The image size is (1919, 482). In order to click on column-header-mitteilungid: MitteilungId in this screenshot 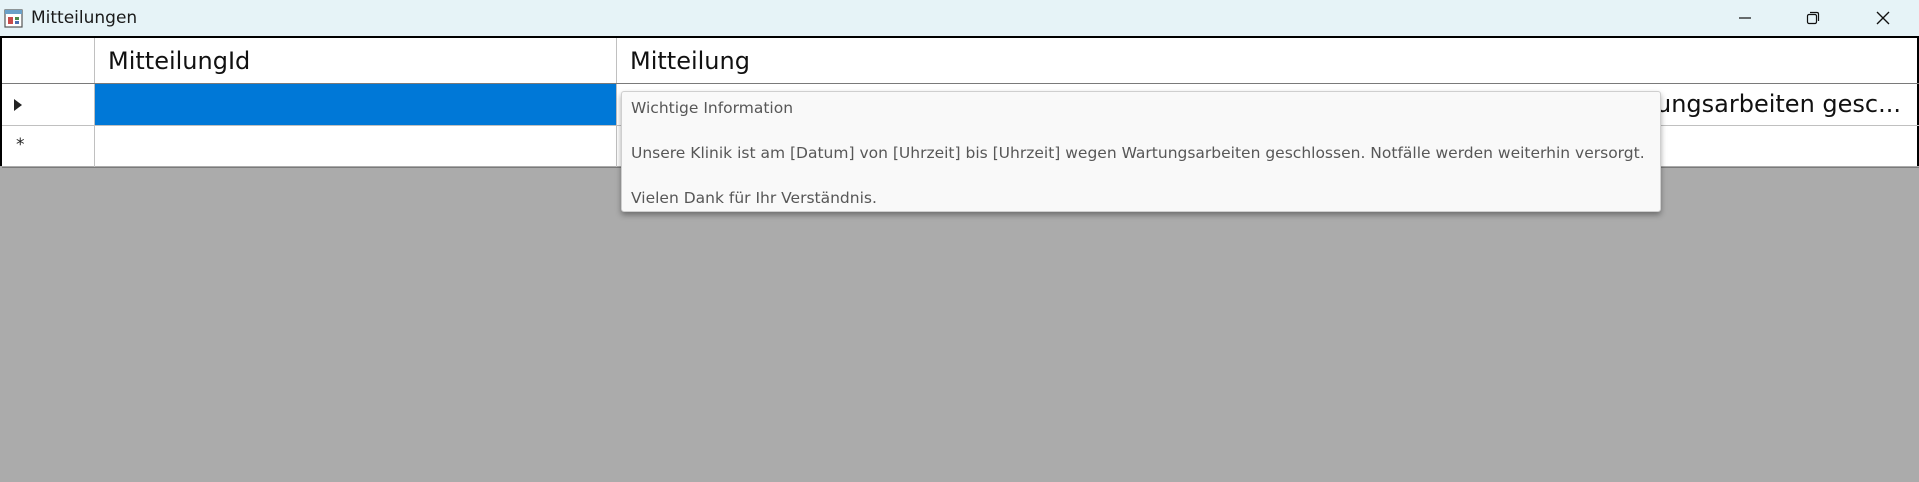, I will do `click(356, 60)`.